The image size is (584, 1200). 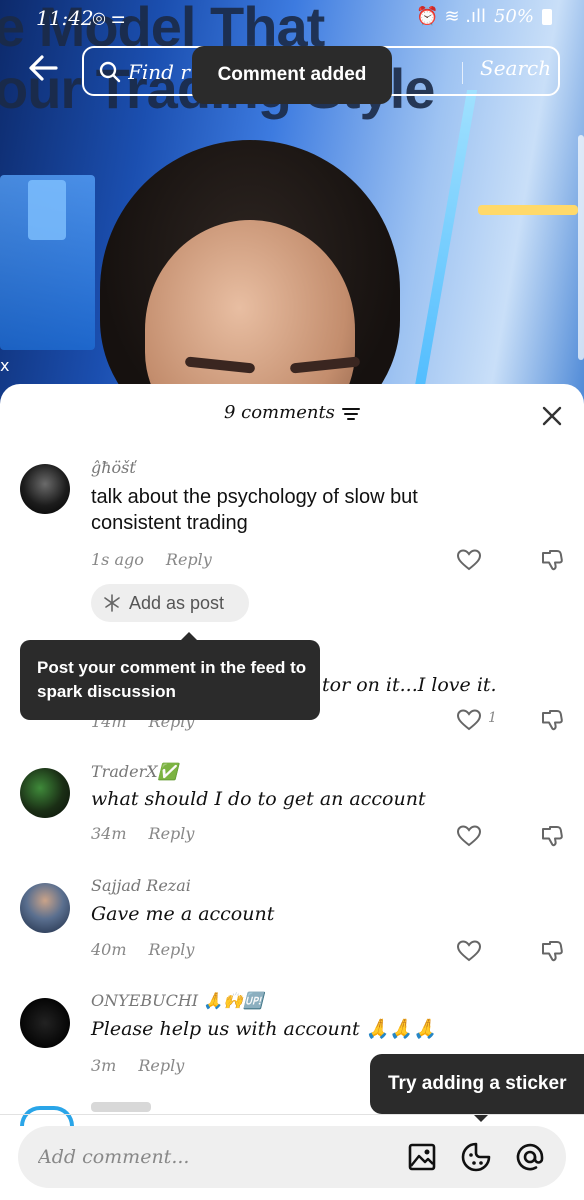 What do you see at coordinates (151, 559) in the screenshot?
I see `comment-meta: 1s ago Reply` at bounding box center [151, 559].